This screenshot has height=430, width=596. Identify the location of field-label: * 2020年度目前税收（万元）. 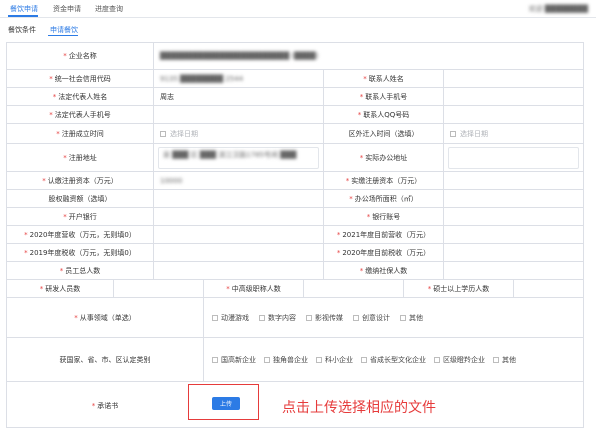
(383, 253).